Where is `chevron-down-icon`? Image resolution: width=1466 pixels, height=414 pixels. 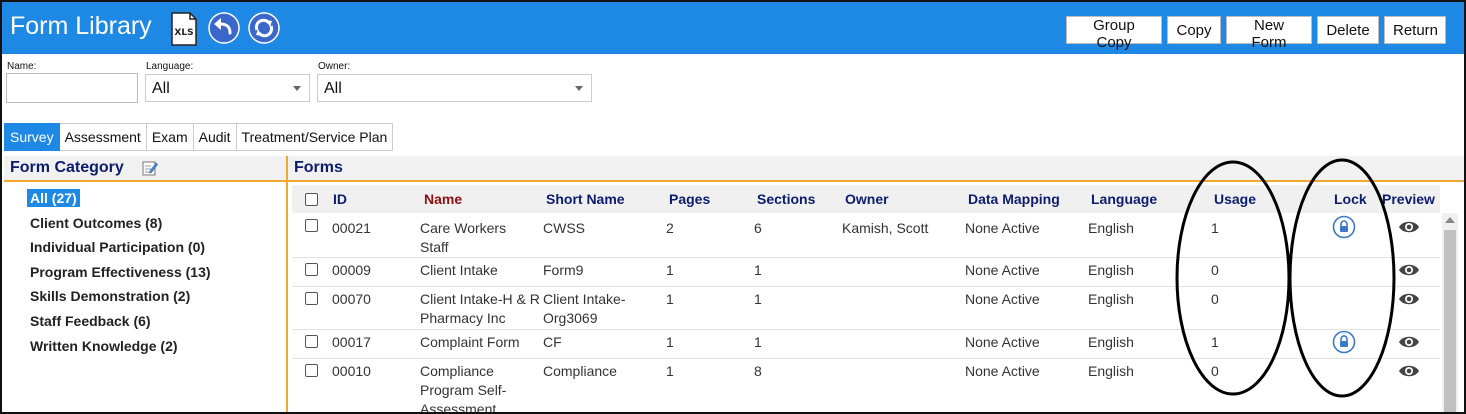 chevron-down-icon is located at coordinates (297, 88).